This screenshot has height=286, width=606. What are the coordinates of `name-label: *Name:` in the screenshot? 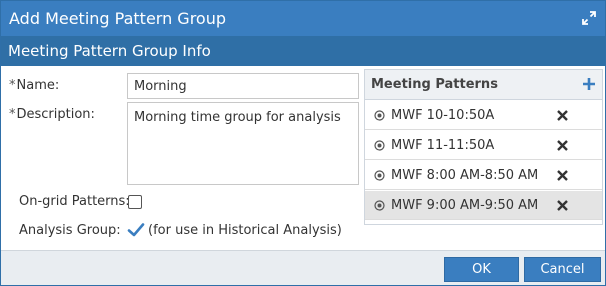 It's located at (34, 85).